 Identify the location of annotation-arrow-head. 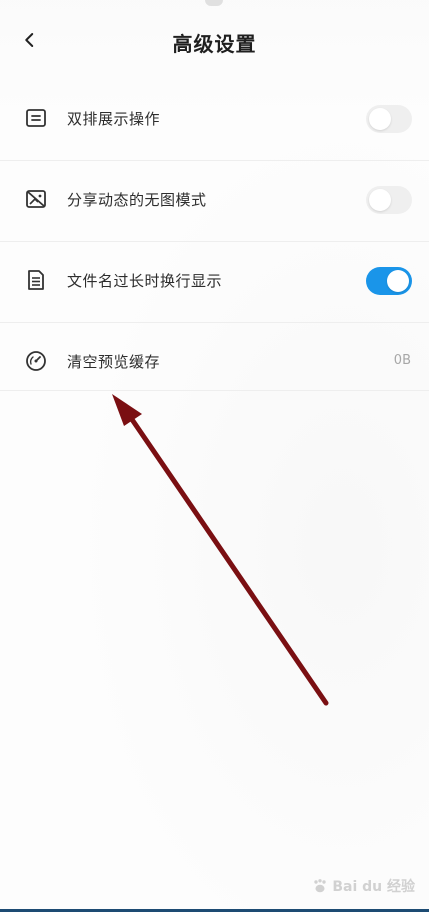
(127, 410).